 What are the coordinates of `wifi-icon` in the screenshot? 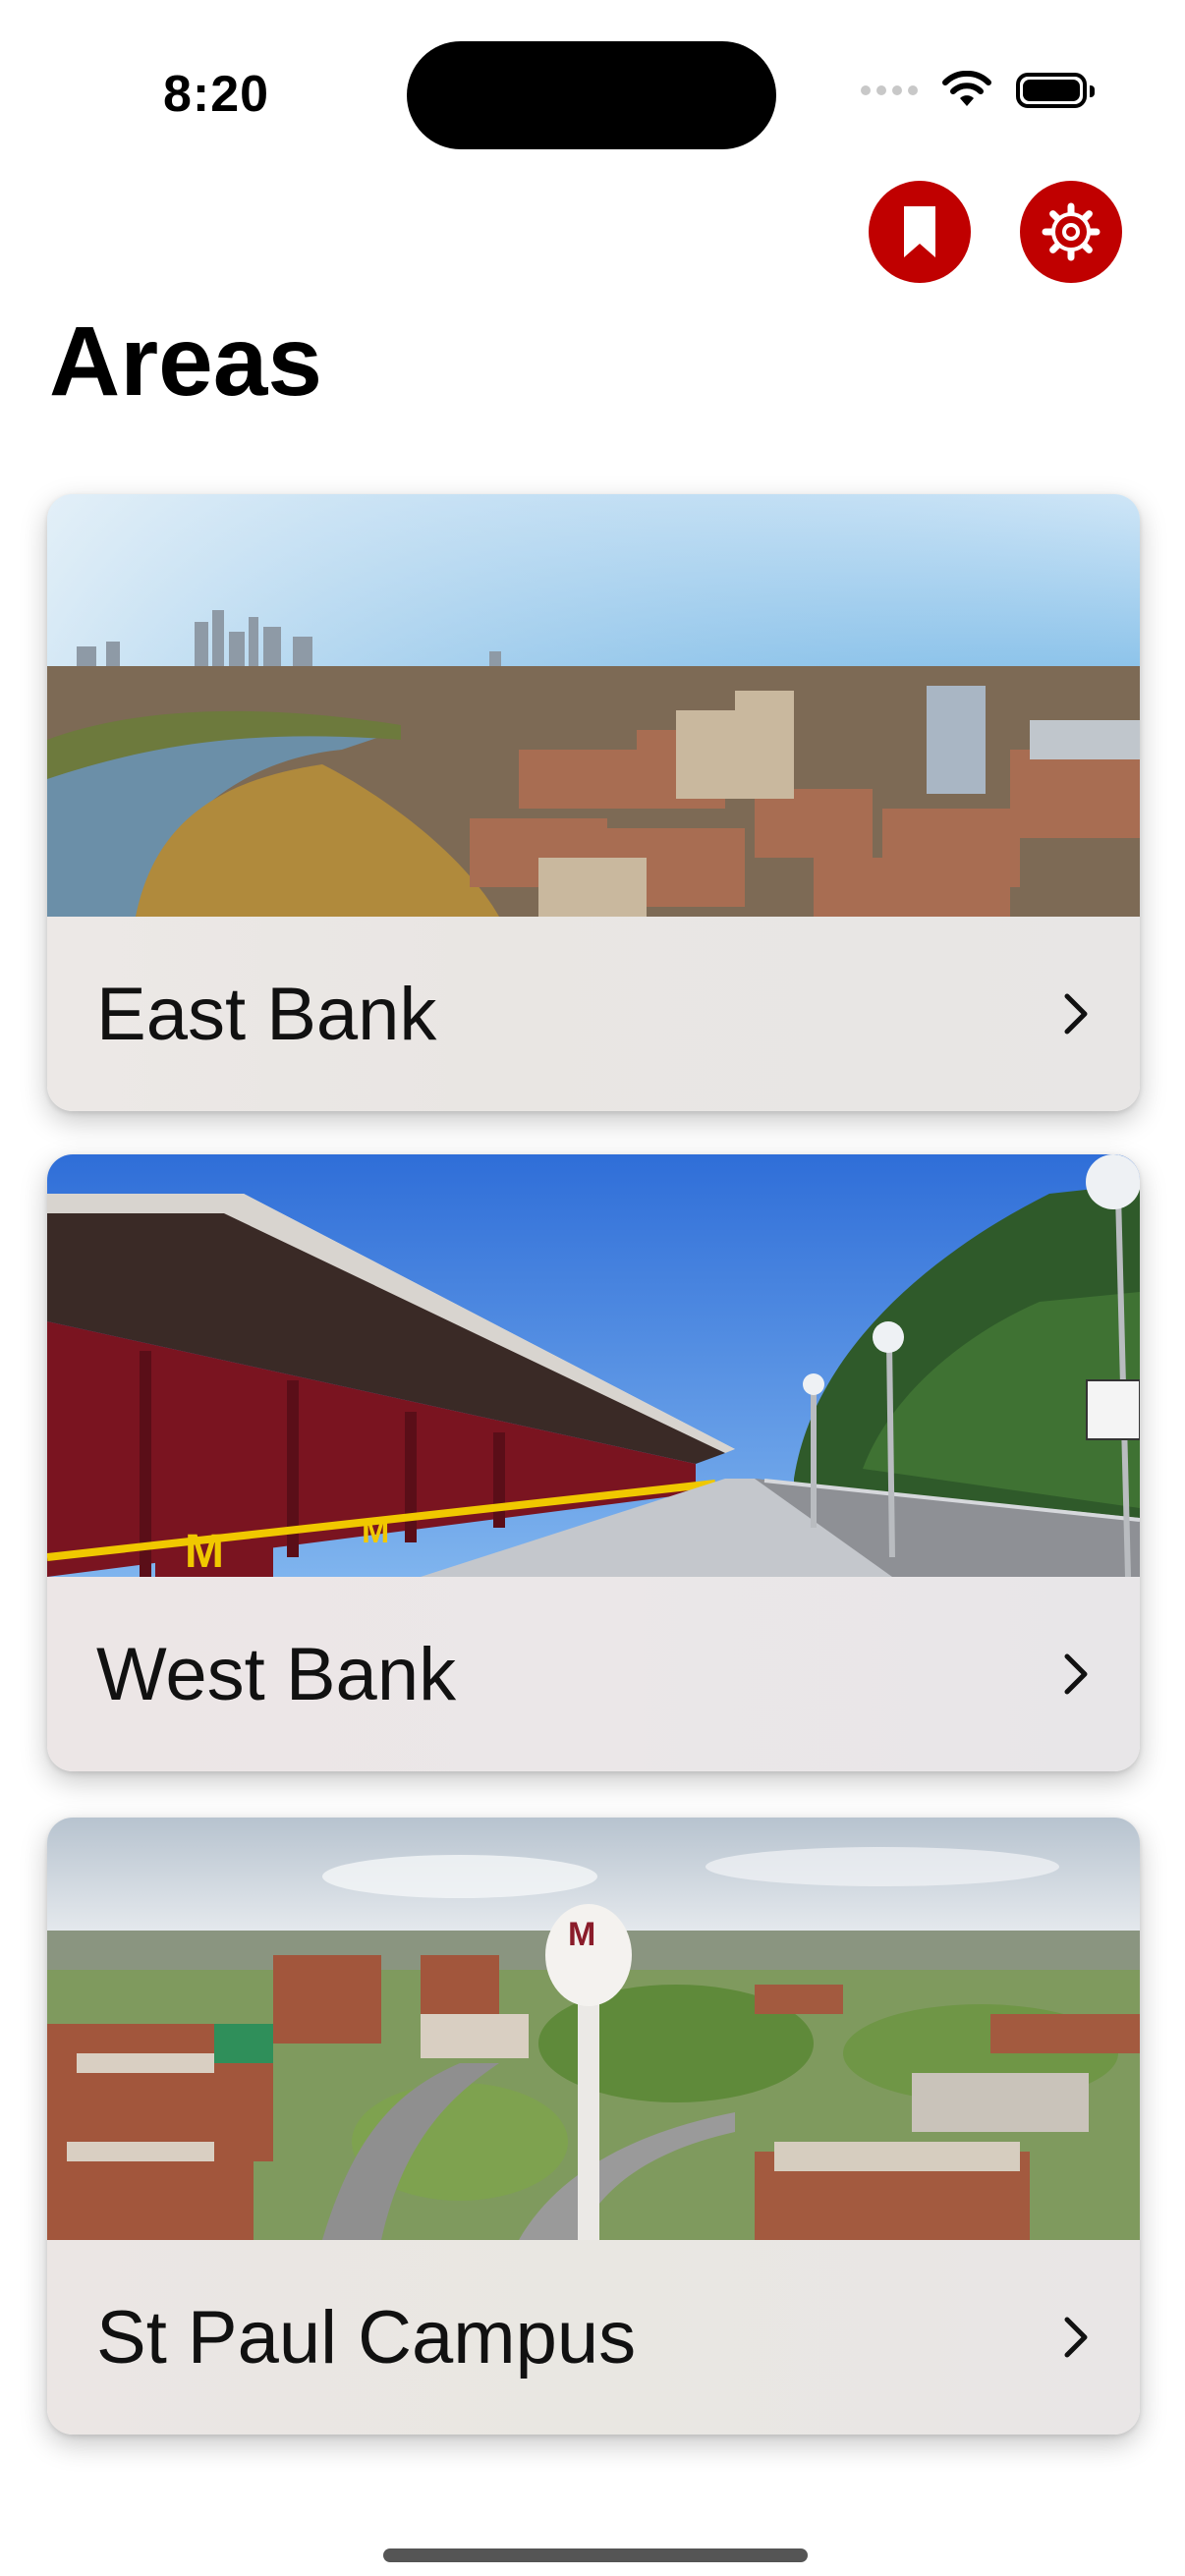 It's located at (967, 88).